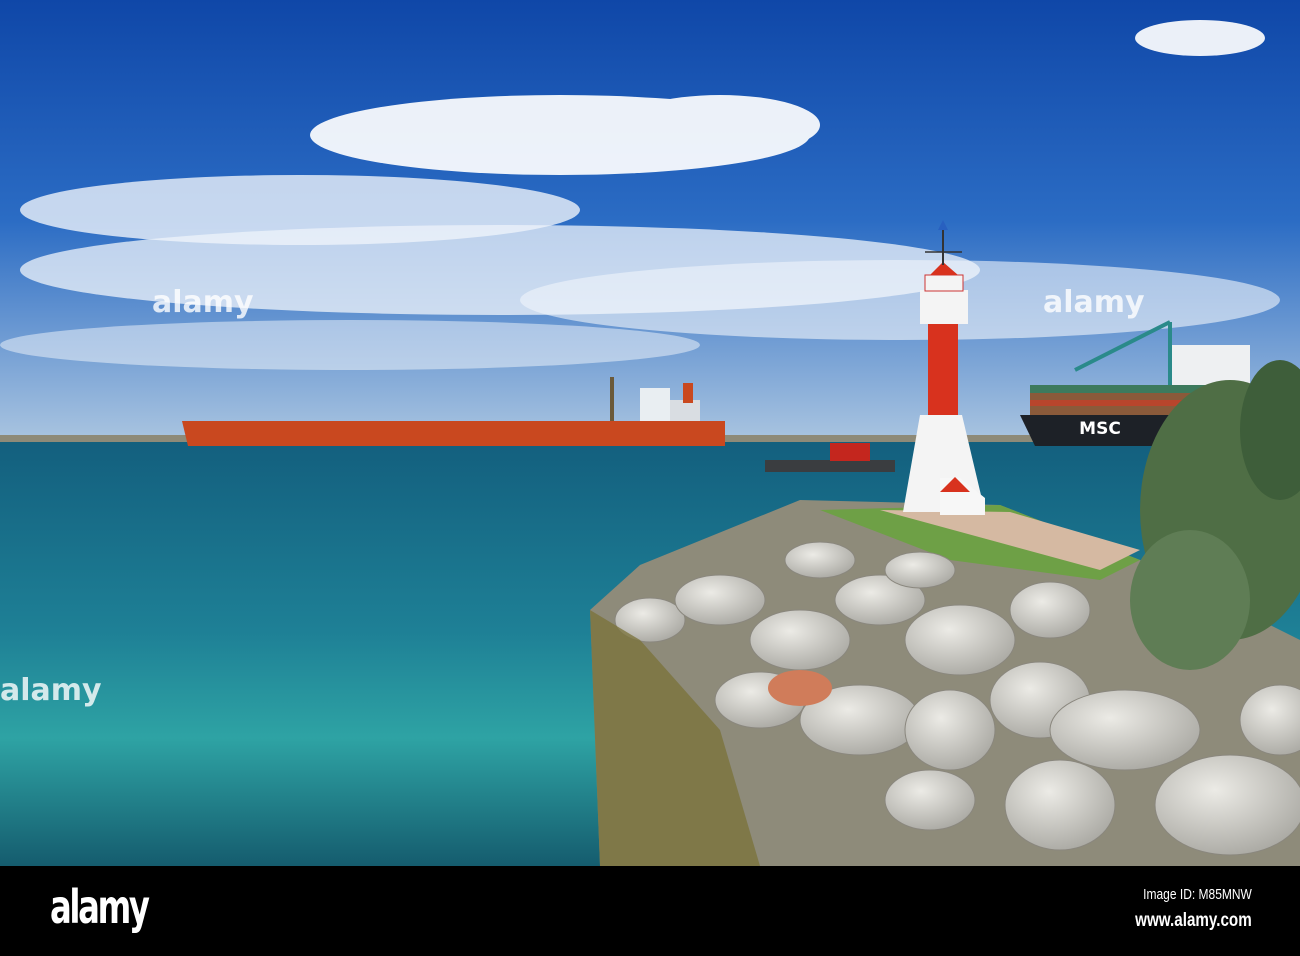 The width and height of the screenshot is (1300, 956). I want to click on website-link: www.alamy.com, so click(1193, 921).